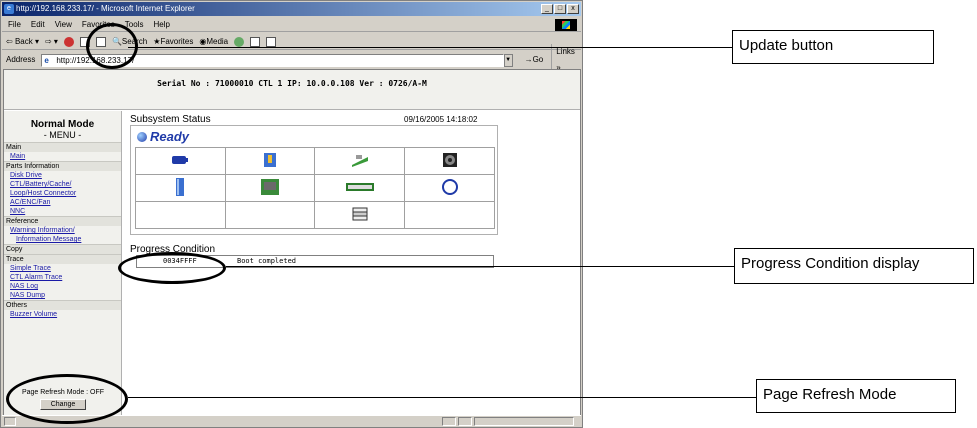  I want to click on battery-icon, so click(180, 160).